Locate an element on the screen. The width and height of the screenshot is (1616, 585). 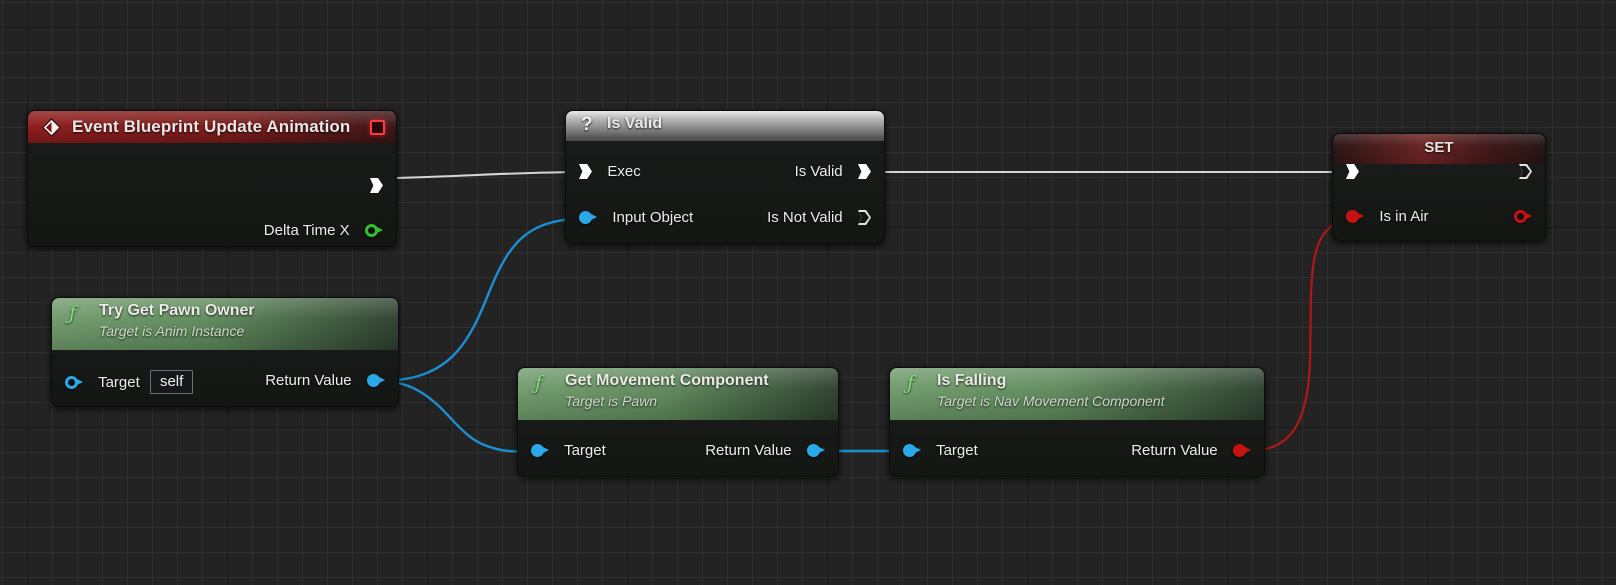
node-title: Get Movement Component is located at coordinates (667, 380).